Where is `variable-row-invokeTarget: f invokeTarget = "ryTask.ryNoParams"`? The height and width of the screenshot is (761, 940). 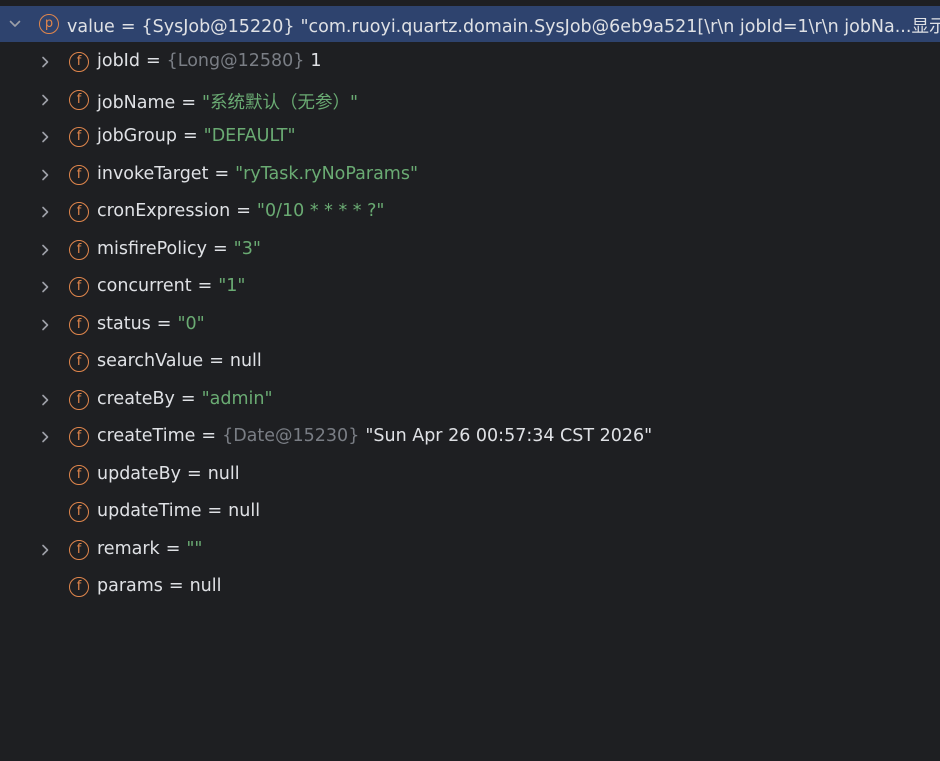 variable-row-invokeTarget: f invokeTarget = "ryTask.ryNoParams" is located at coordinates (470, 175).